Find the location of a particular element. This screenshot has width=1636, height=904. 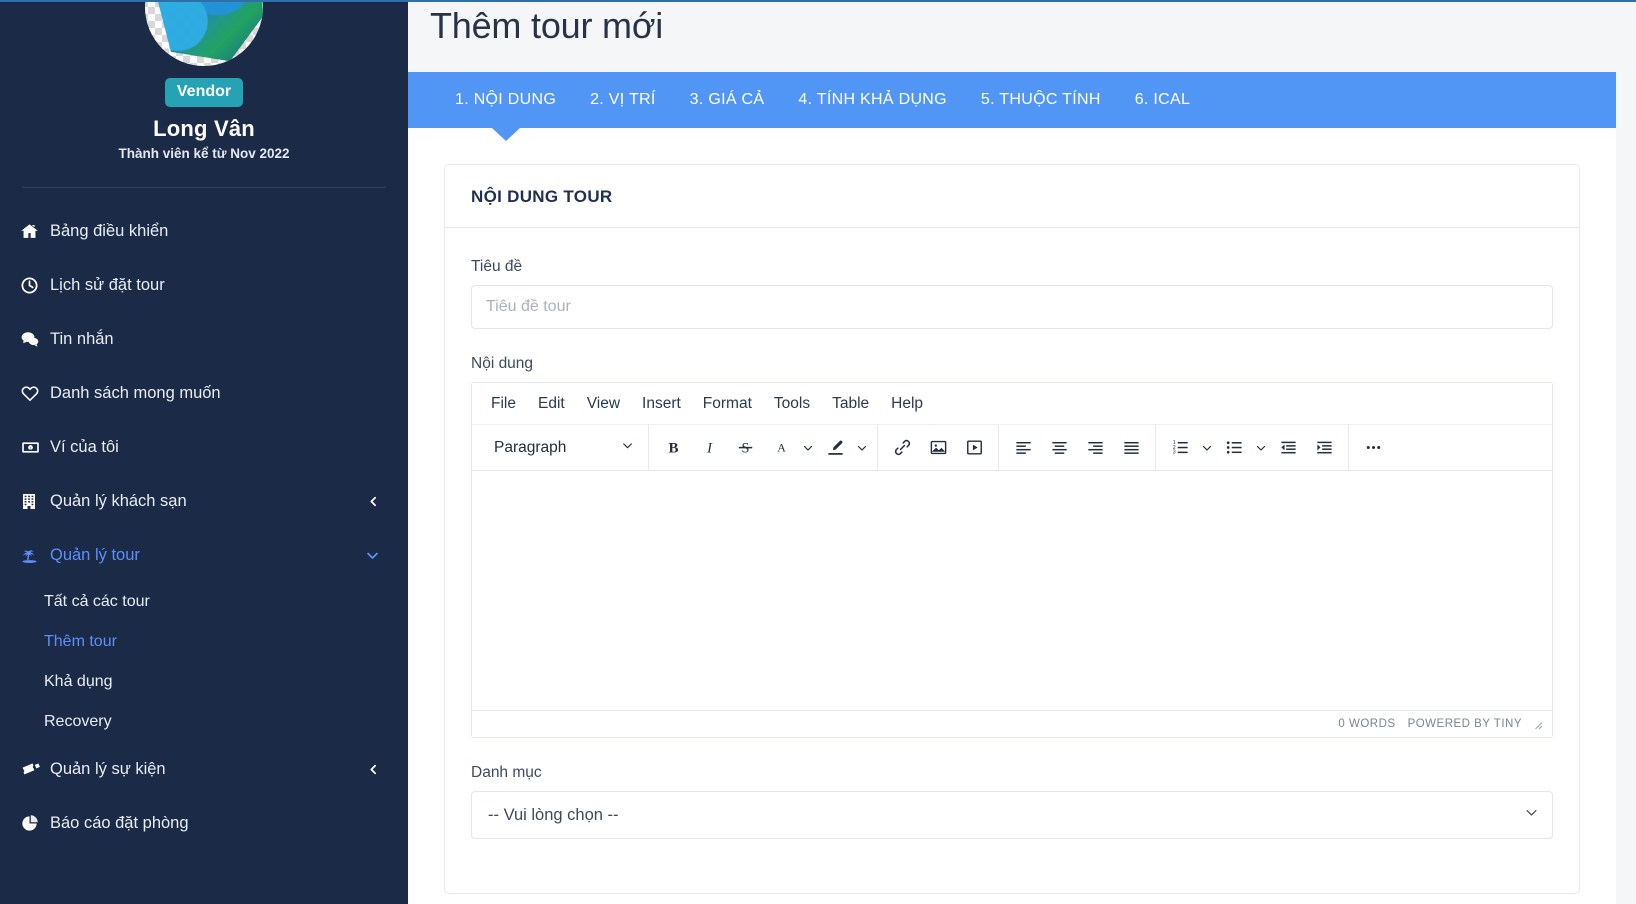

sidebar-item-tour-management: Quản lý tour is located at coordinates (204, 555).